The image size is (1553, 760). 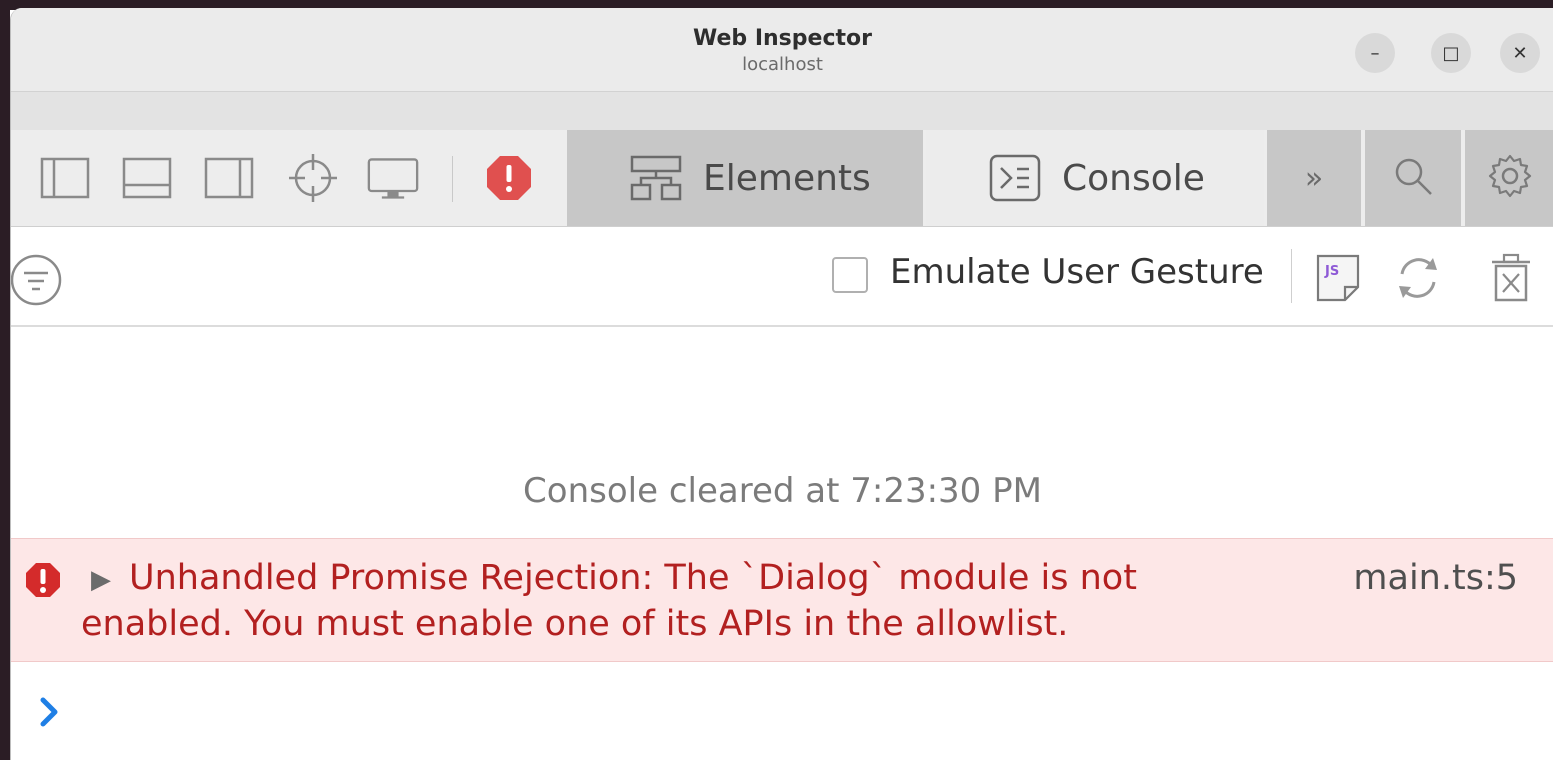 I want to click on maximize-button: □, so click(x=1451, y=53).